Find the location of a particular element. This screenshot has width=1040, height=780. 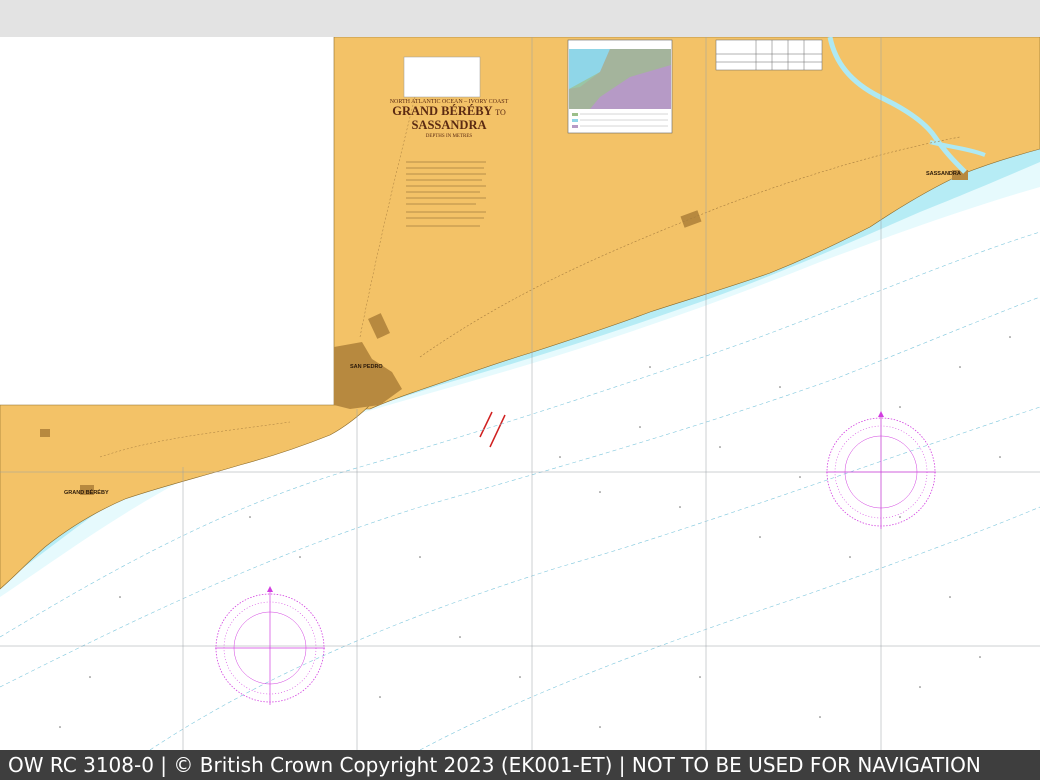

place-grand-bereby: GRAND BÉRÉBY is located at coordinates (86, 493).